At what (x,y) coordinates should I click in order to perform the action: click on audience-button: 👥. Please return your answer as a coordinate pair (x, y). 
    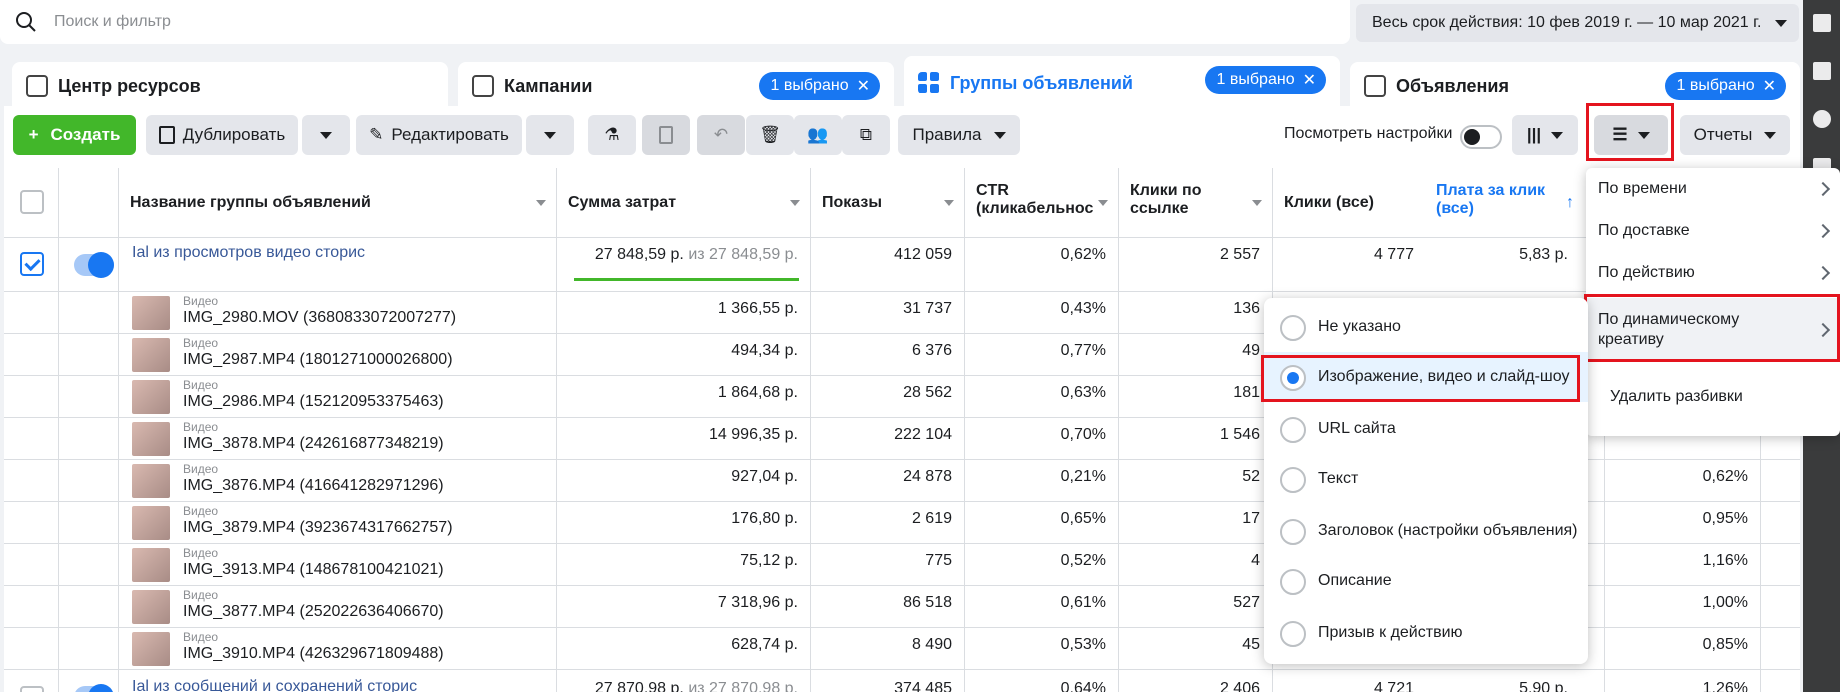
    Looking at the image, I should click on (818, 135).